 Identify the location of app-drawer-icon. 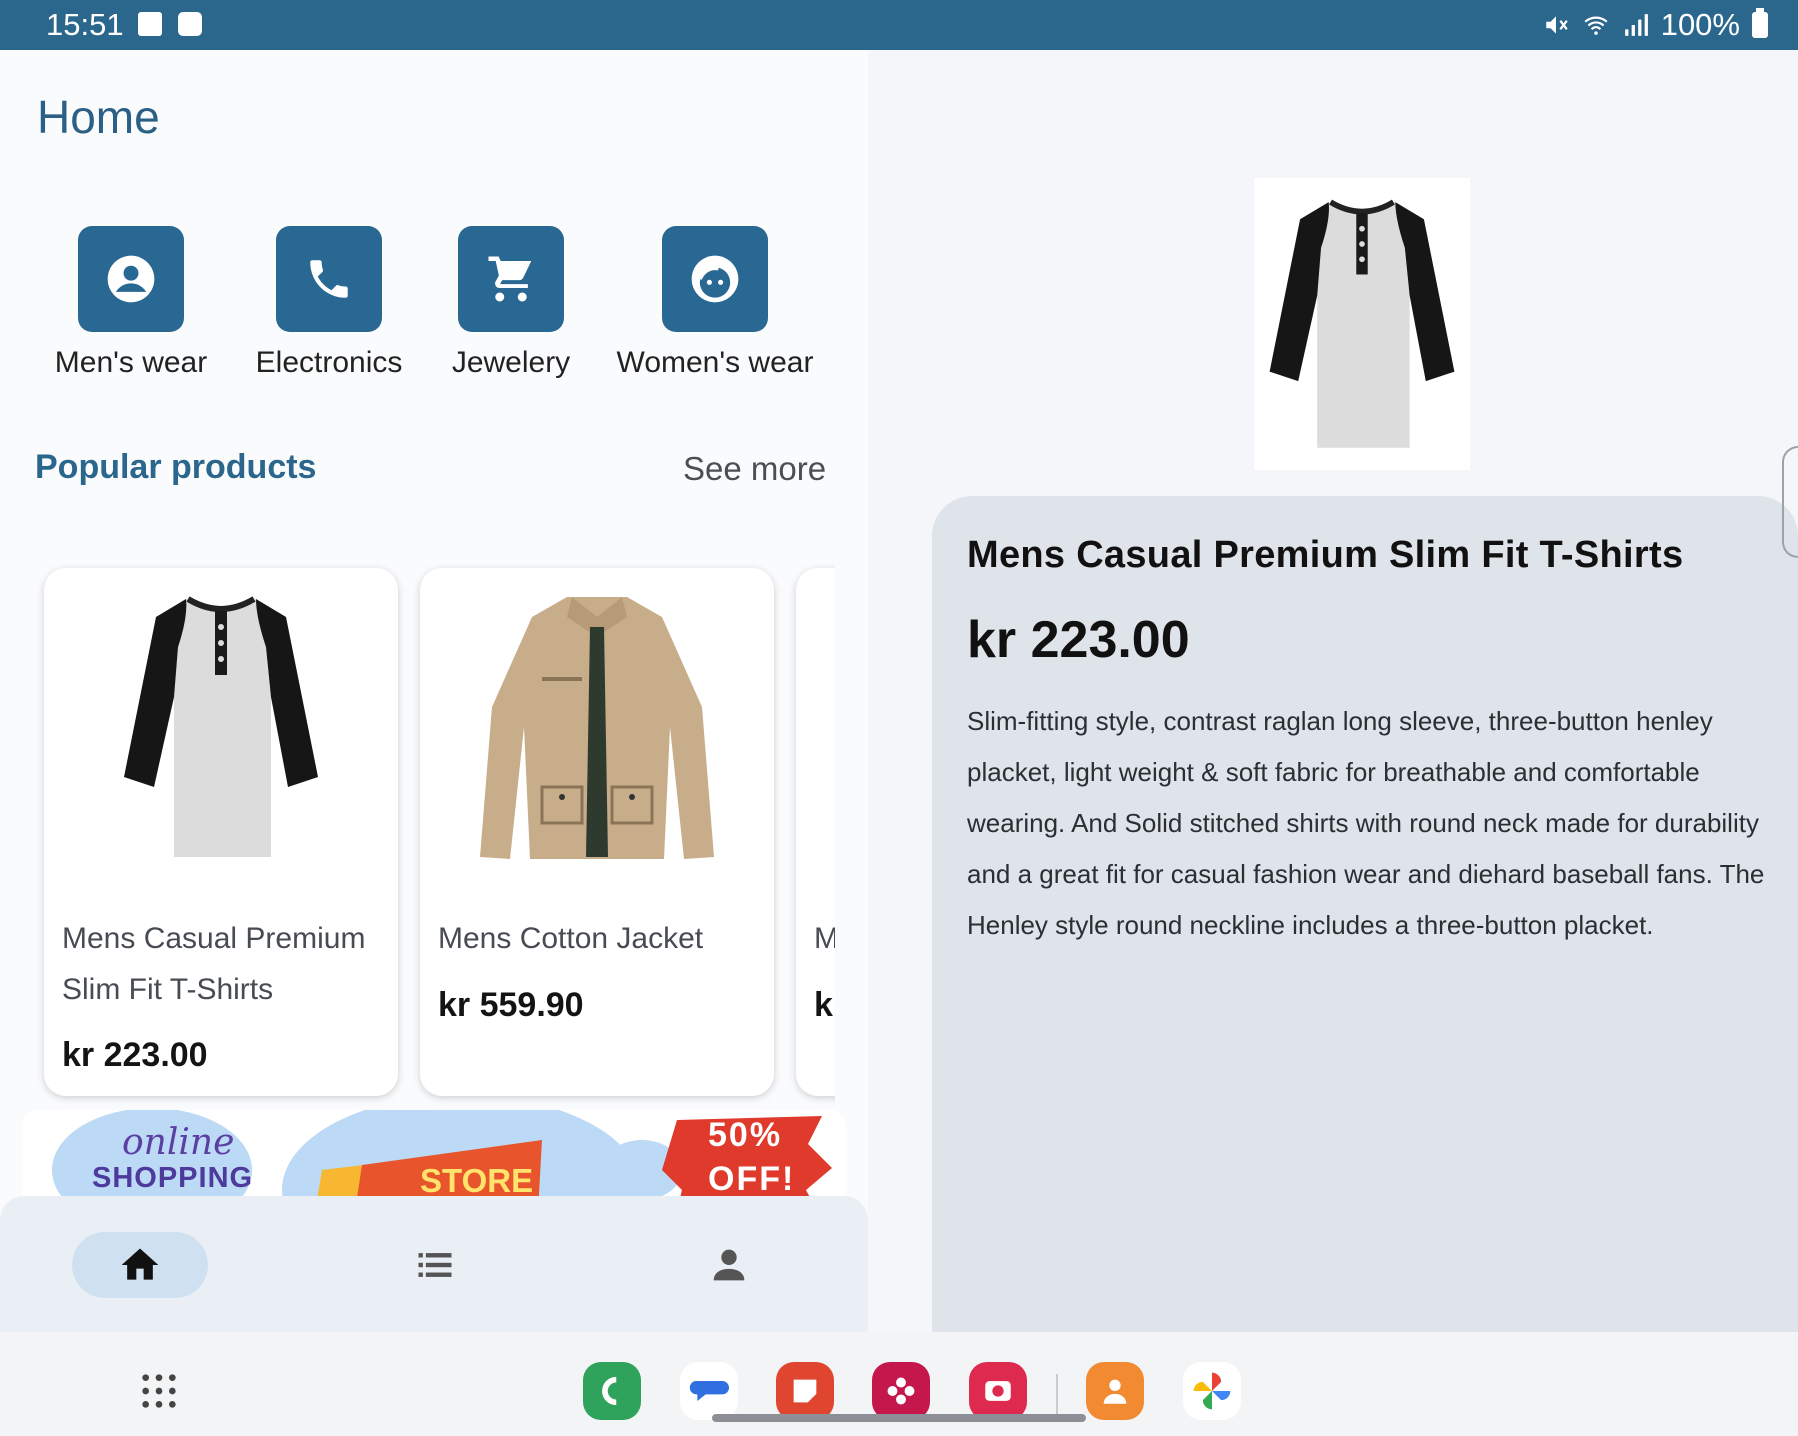
(159, 1391).